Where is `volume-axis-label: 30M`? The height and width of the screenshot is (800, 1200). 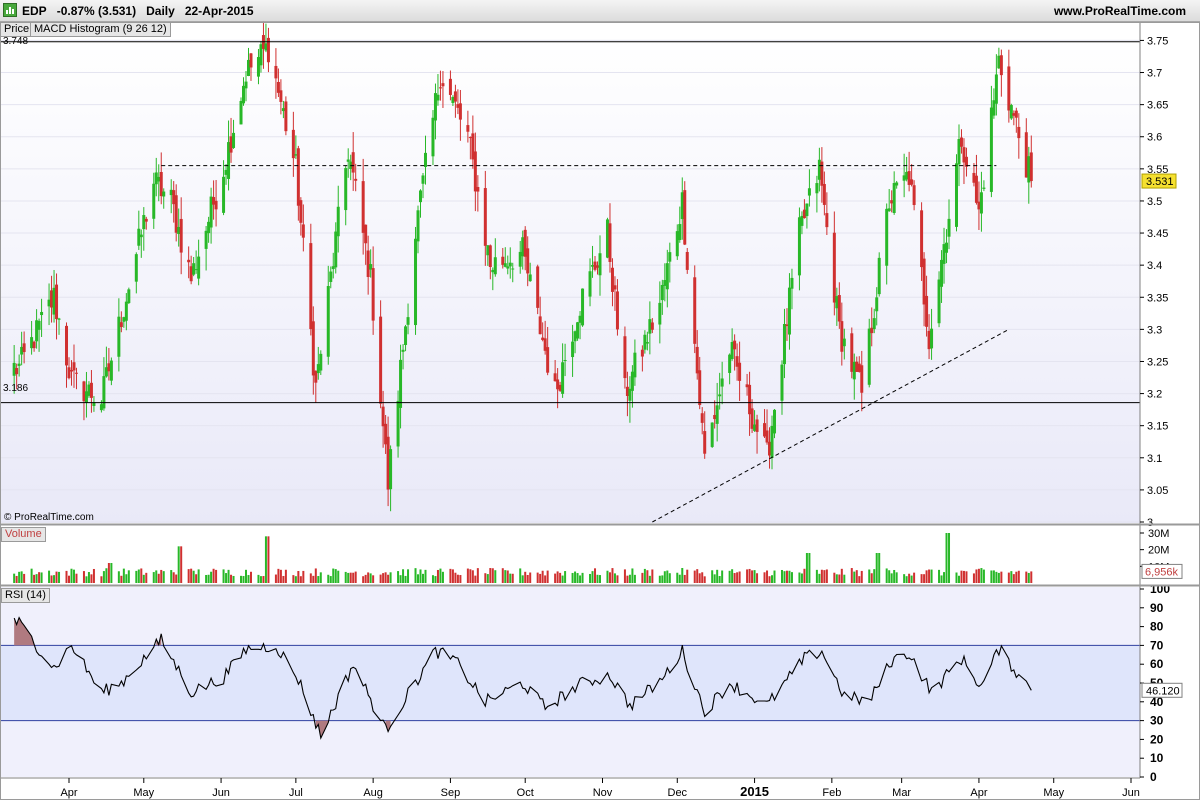 volume-axis-label: 30M is located at coordinates (1158, 534).